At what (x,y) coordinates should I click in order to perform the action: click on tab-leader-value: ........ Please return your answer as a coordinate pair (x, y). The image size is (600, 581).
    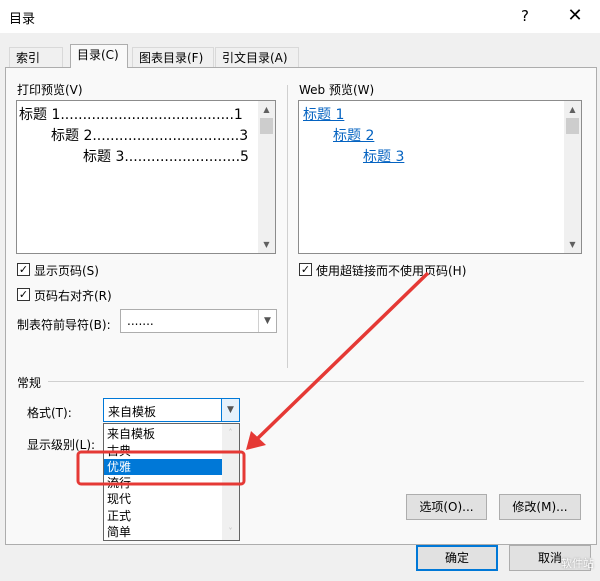
    Looking at the image, I should click on (140, 321).